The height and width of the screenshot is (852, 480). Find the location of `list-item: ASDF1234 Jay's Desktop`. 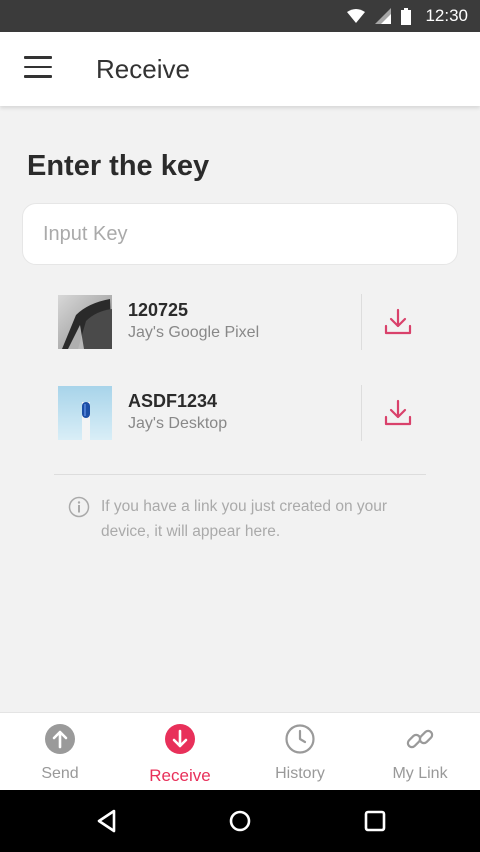

list-item: ASDF1234 Jay's Desktop is located at coordinates (243, 413).